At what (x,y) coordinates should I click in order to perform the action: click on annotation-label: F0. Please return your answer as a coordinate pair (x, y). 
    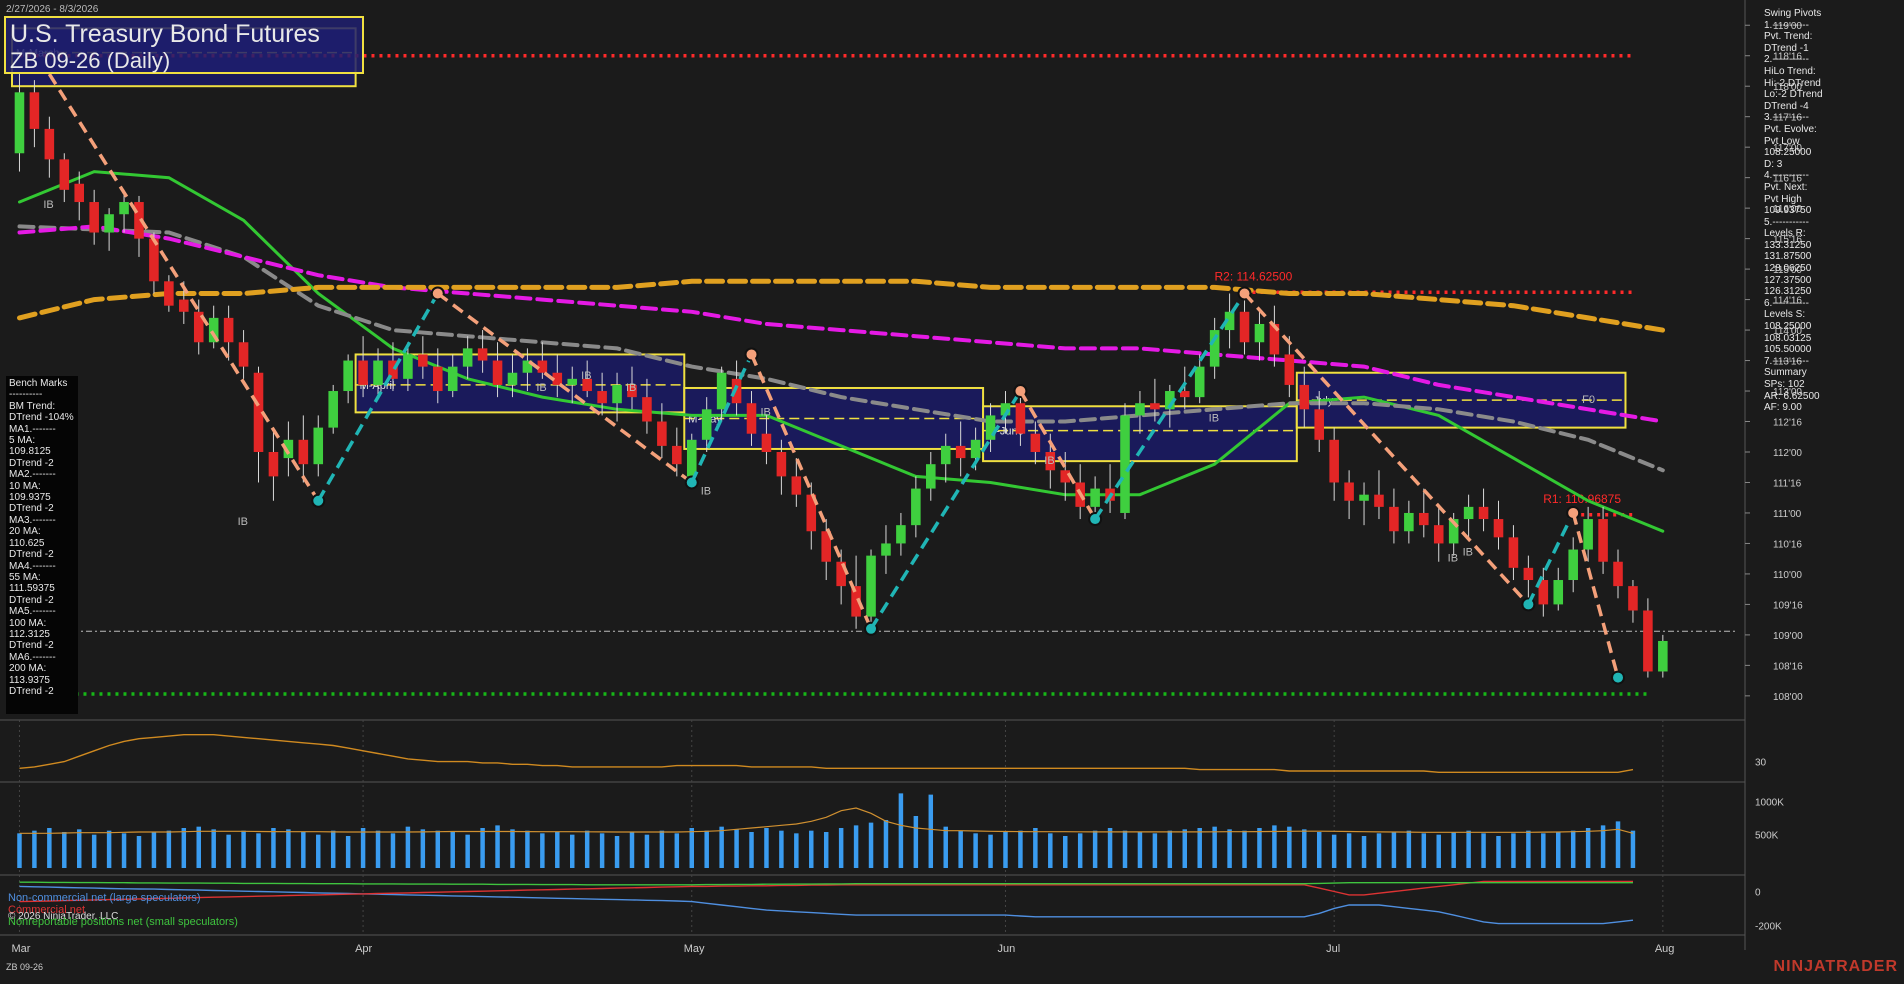
    Looking at the image, I should click on (1588, 400).